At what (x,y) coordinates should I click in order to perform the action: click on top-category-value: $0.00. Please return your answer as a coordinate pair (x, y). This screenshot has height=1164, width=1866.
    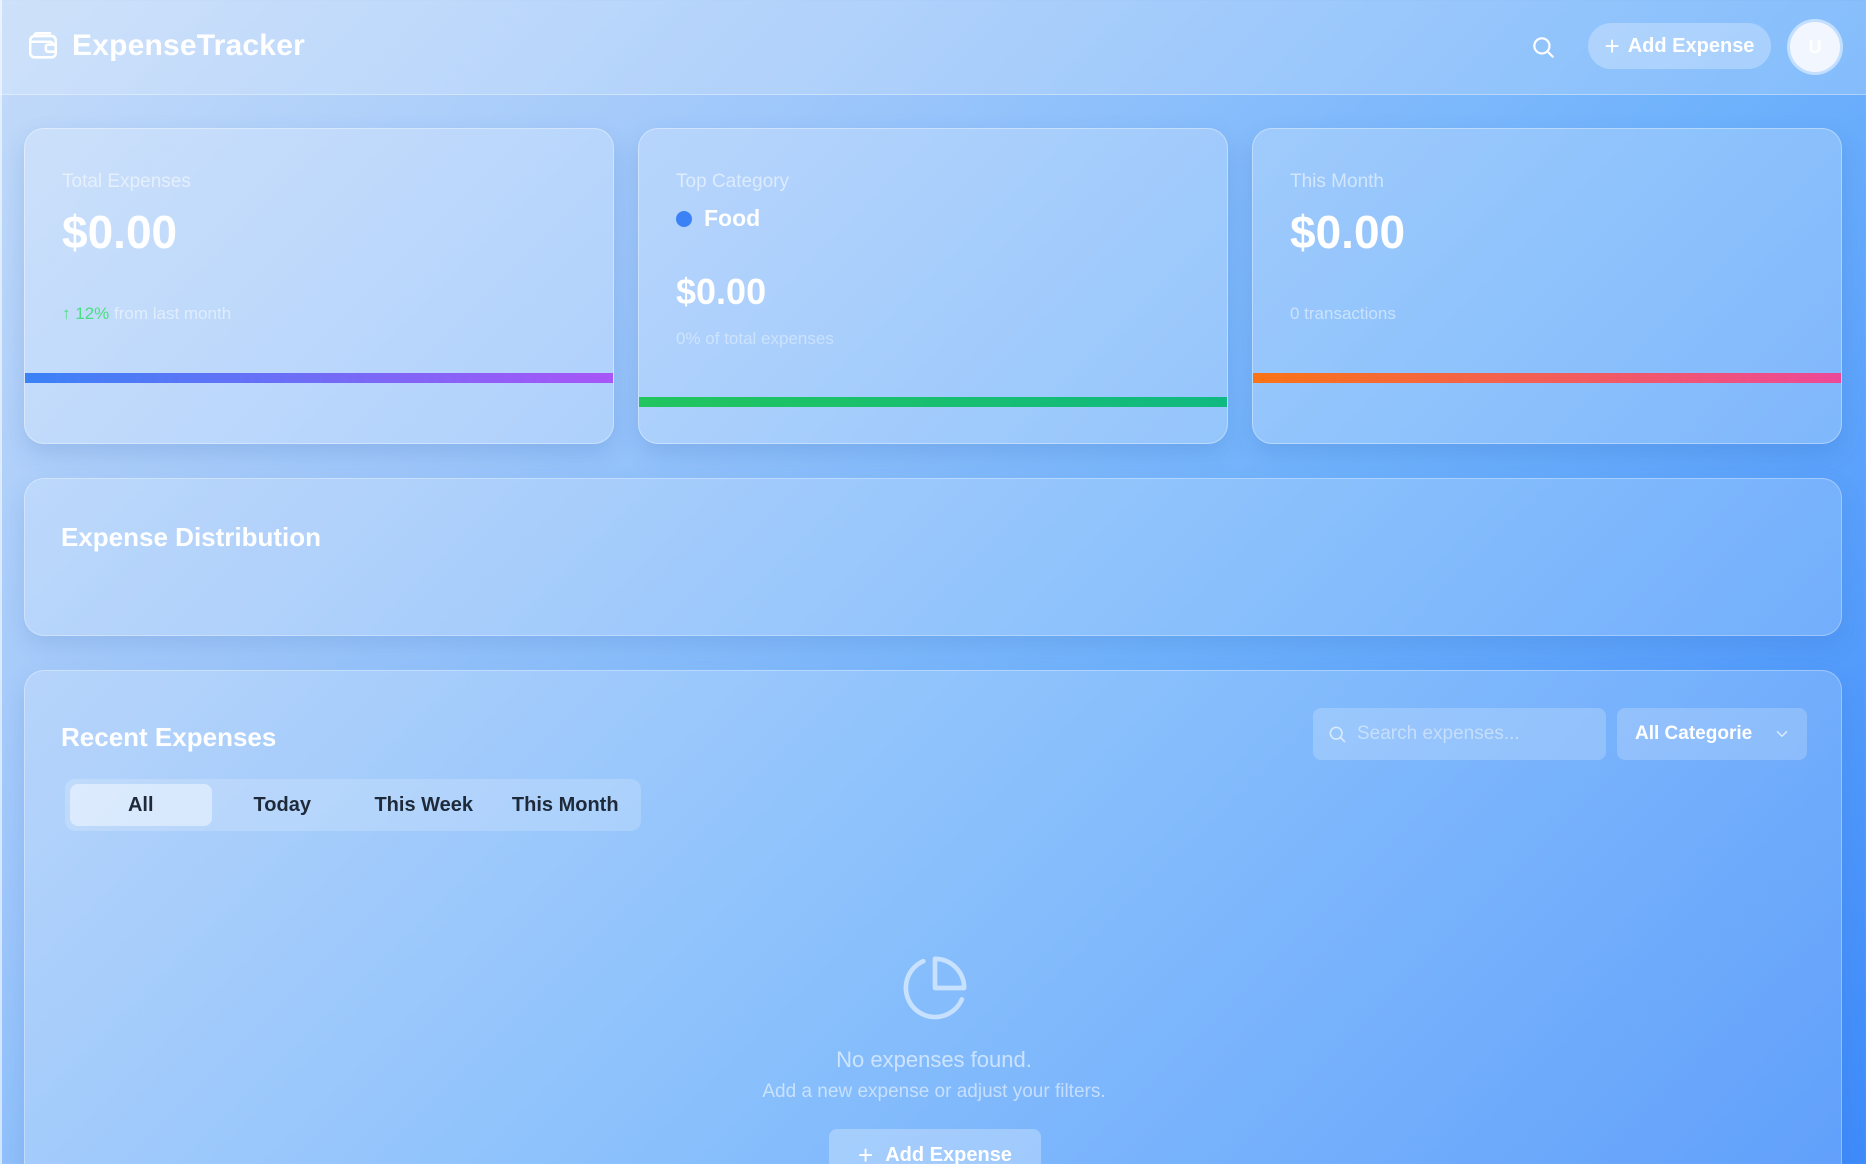
    Looking at the image, I should click on (721, 291).